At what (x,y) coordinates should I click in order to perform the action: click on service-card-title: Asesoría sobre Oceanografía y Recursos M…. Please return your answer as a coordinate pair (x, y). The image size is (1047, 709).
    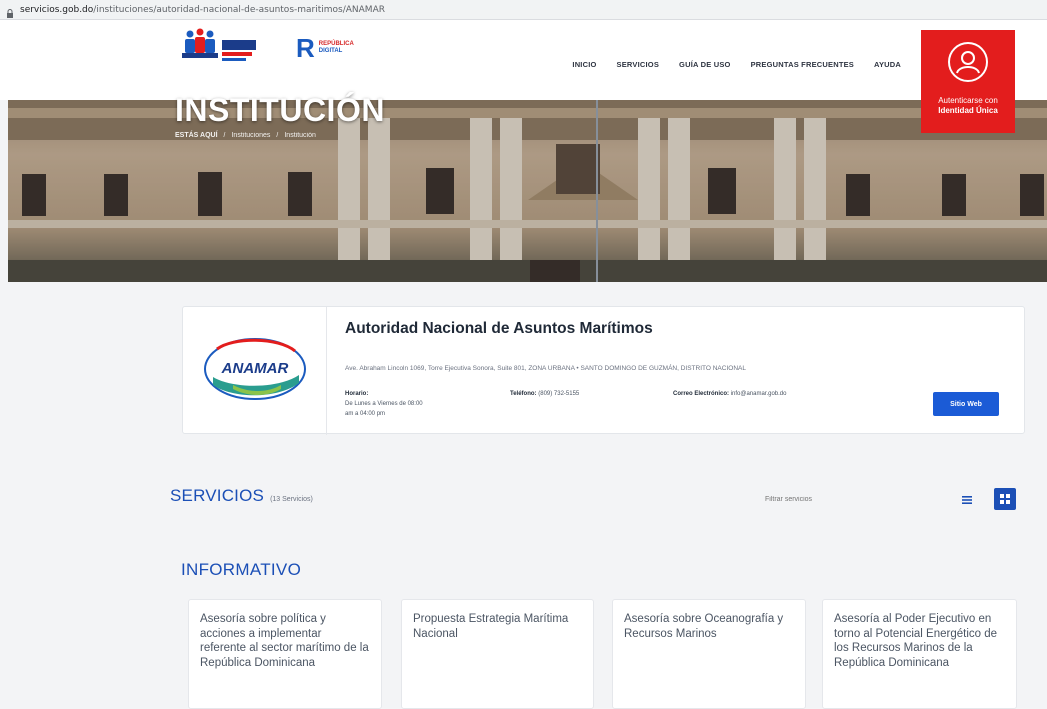
    Looking at the image, I should click on (704, 626).